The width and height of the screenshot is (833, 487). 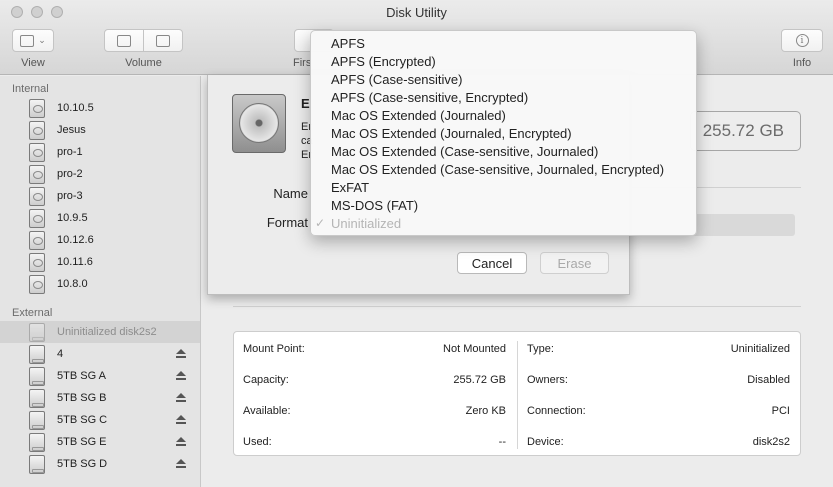 I want to click on sidebar-item-label: 5TB SG A, so click(x=81, y=376).